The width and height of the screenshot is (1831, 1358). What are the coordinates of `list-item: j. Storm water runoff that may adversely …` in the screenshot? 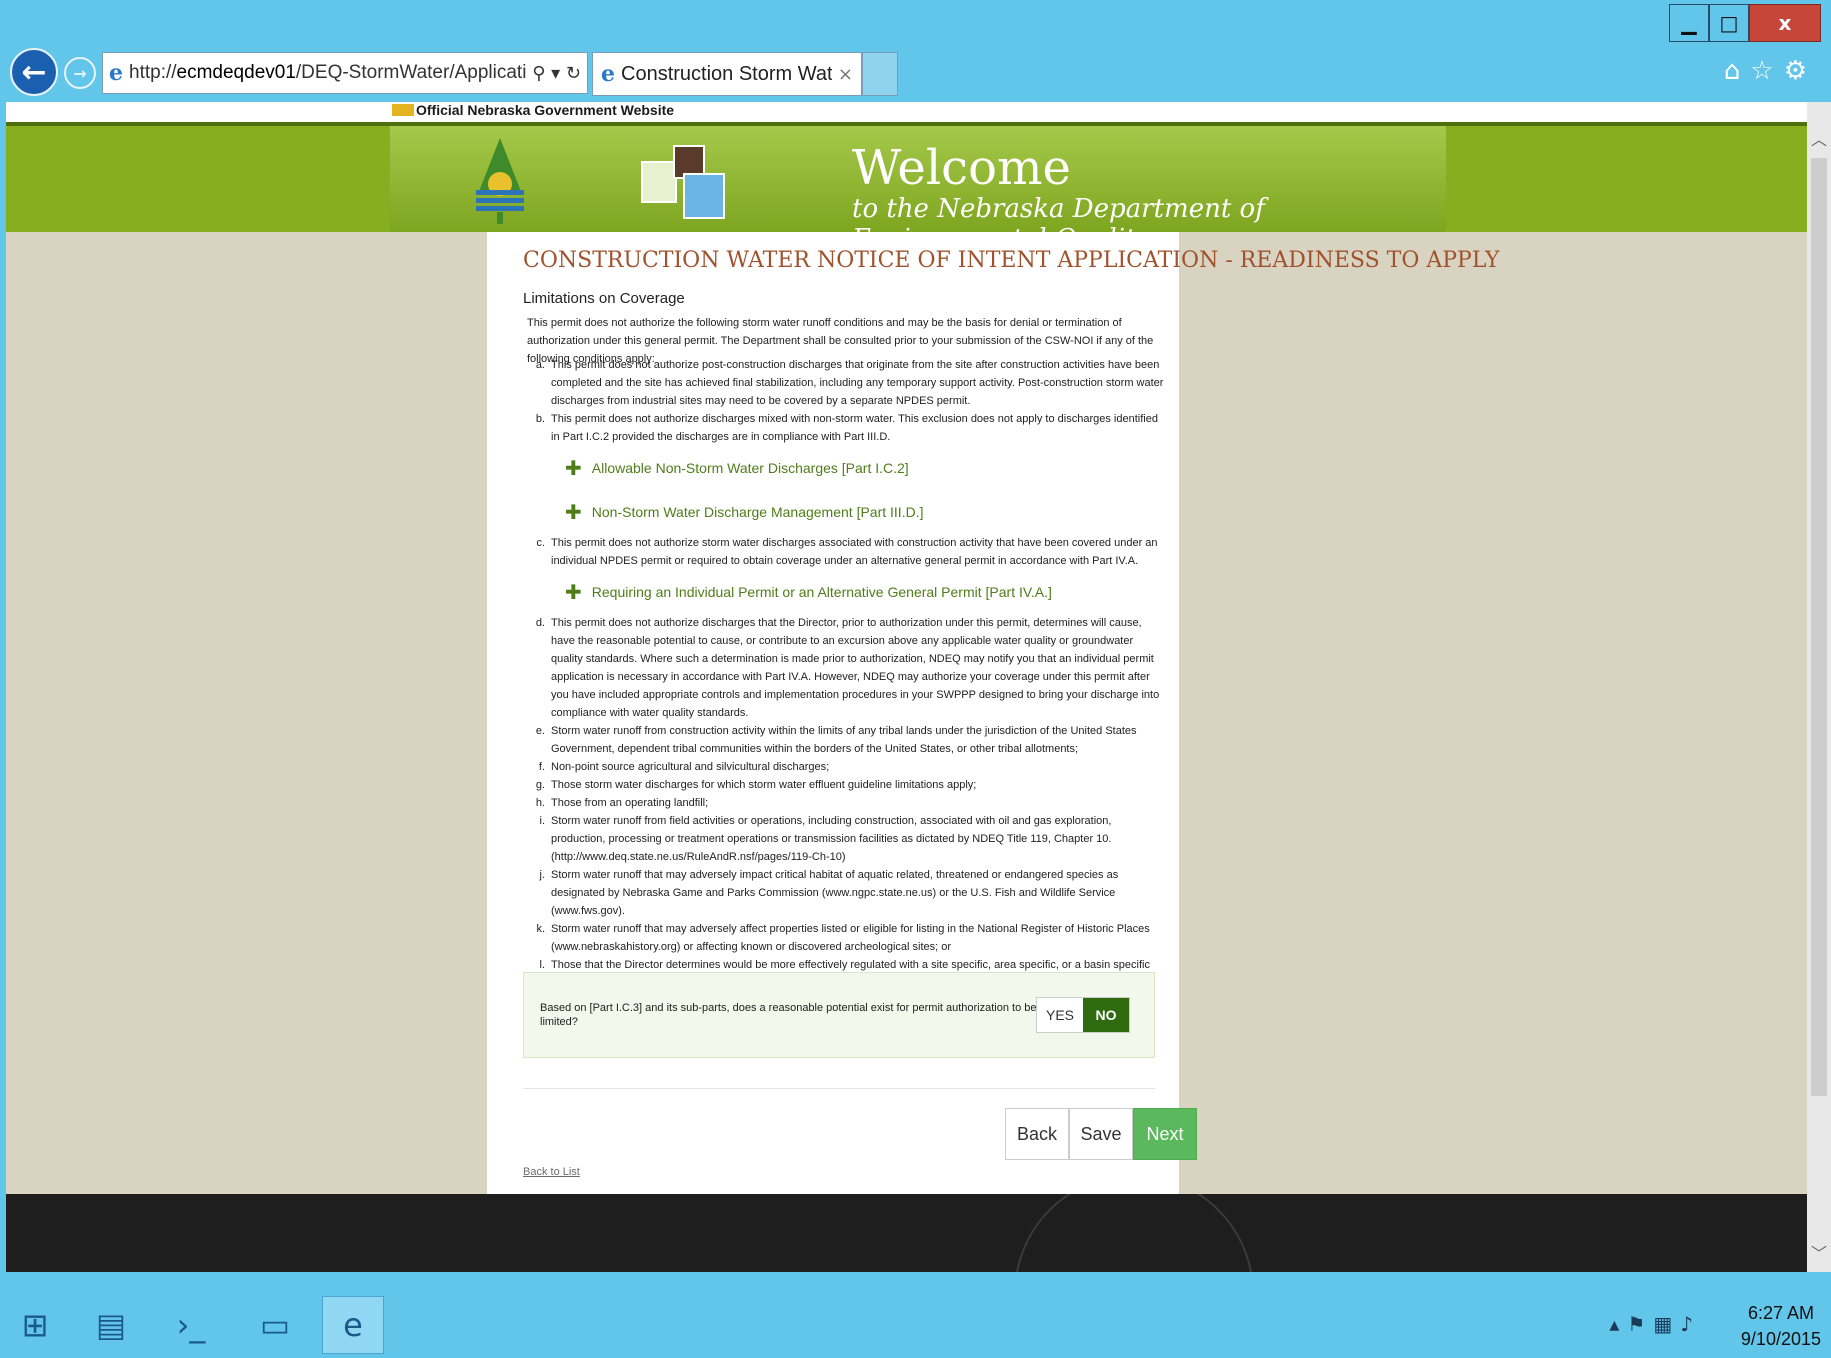 It's located at (829, 893).